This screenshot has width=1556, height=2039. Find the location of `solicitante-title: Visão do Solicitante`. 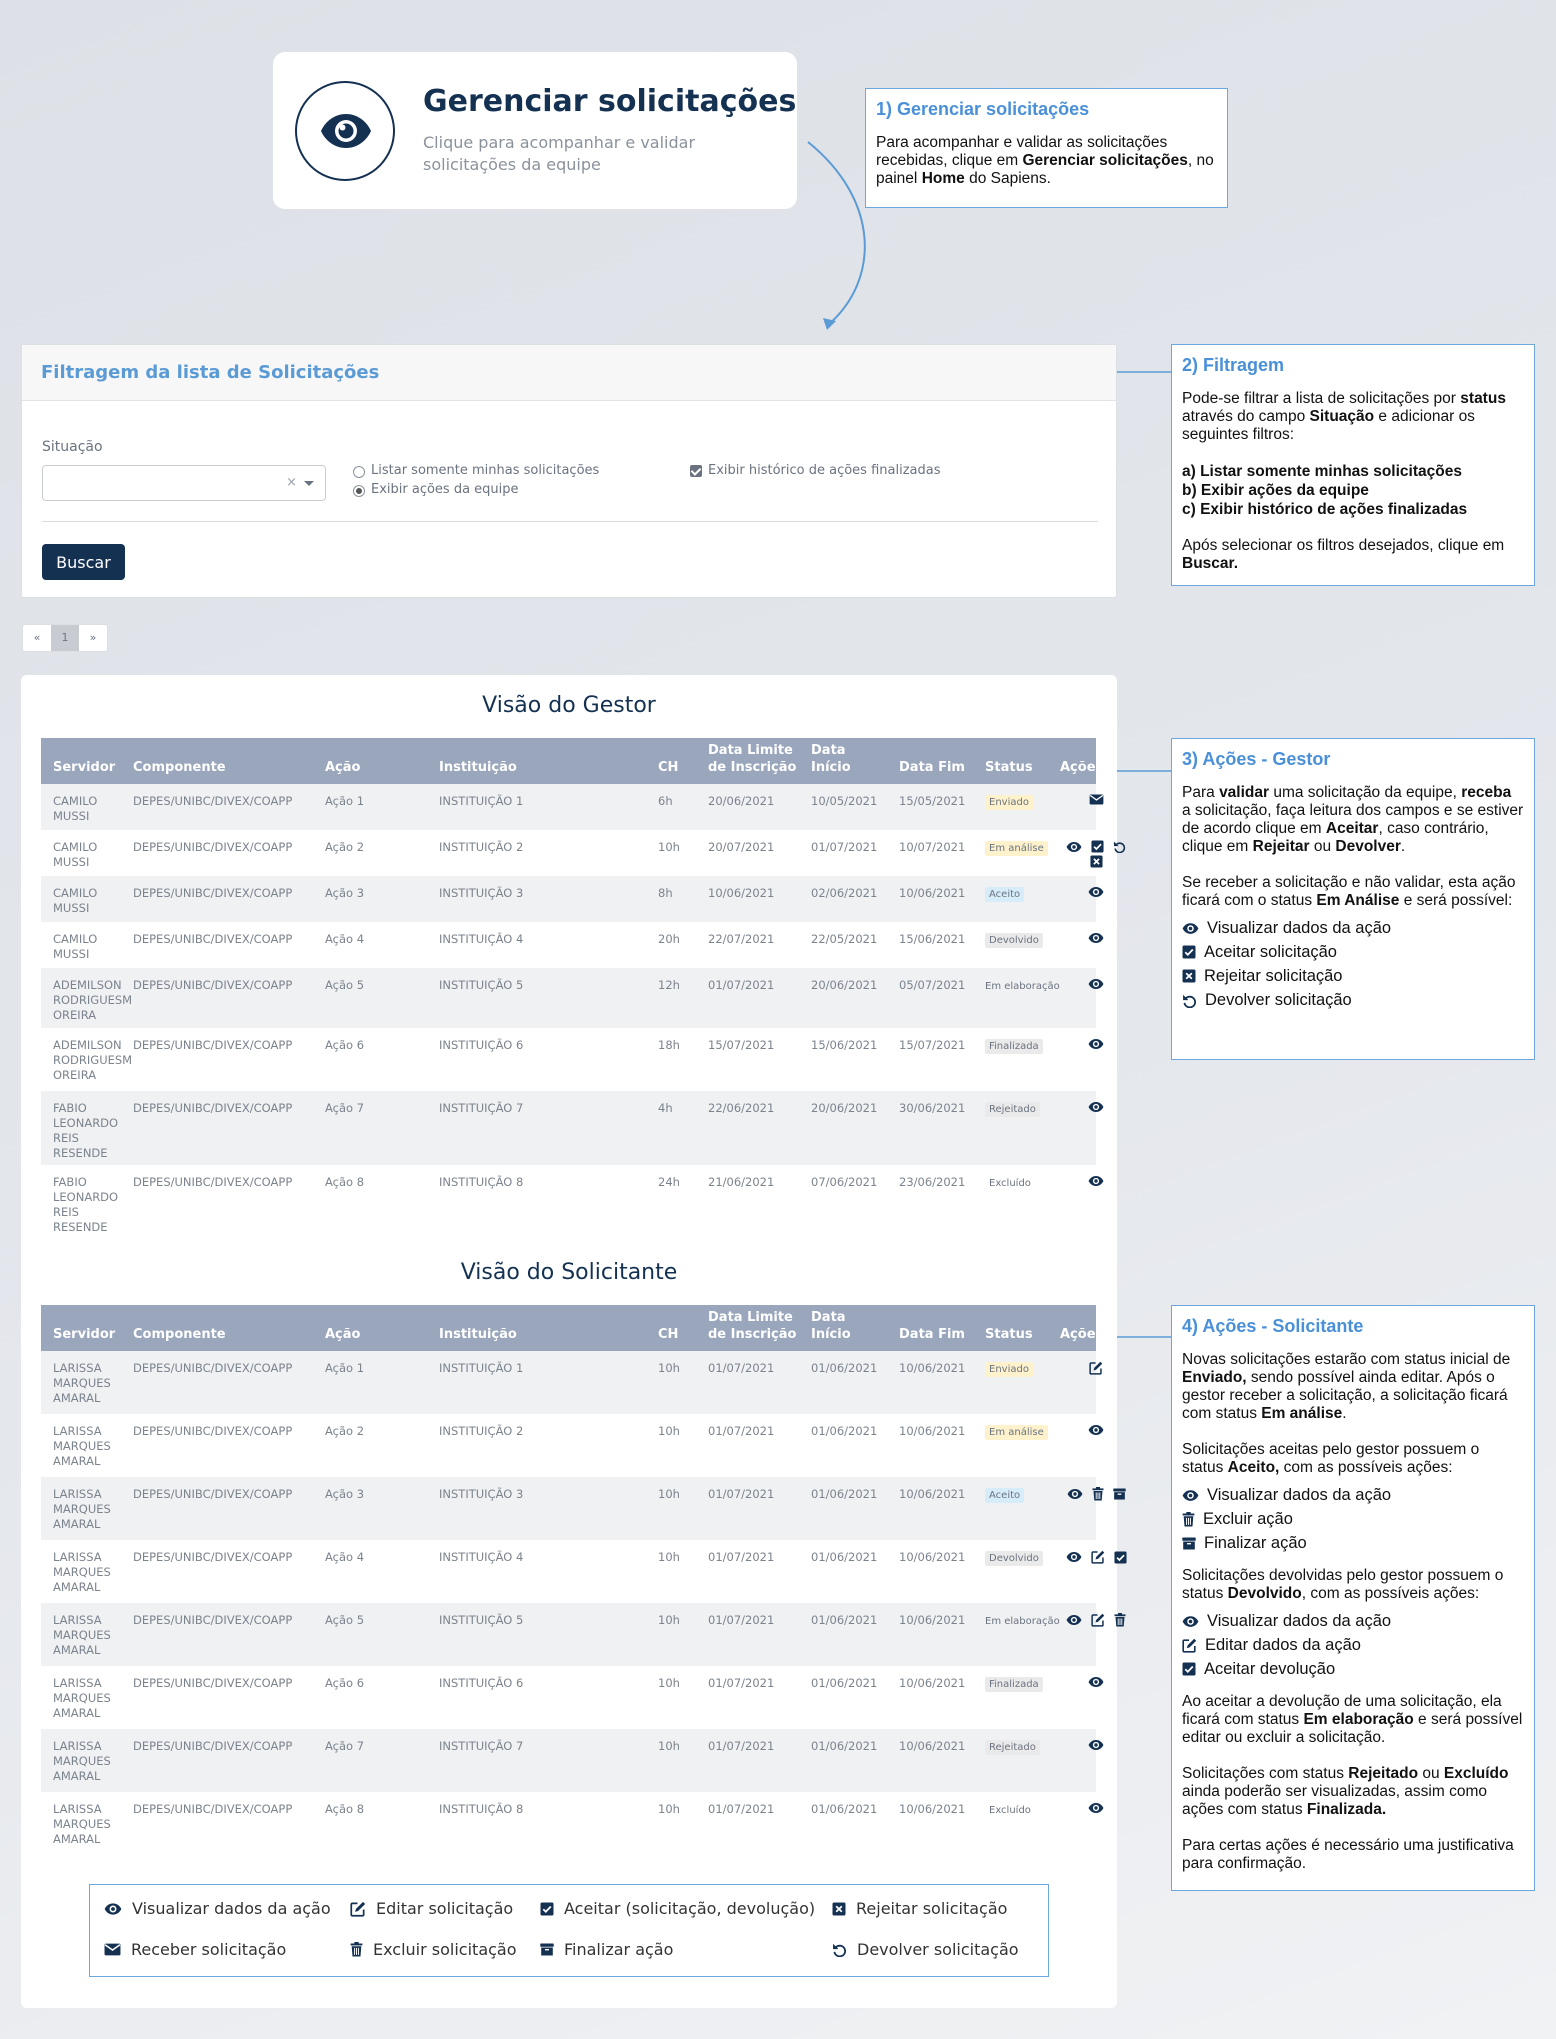

solicitante-title: Visão do Solicitante is located at coordinates (569, 1272).